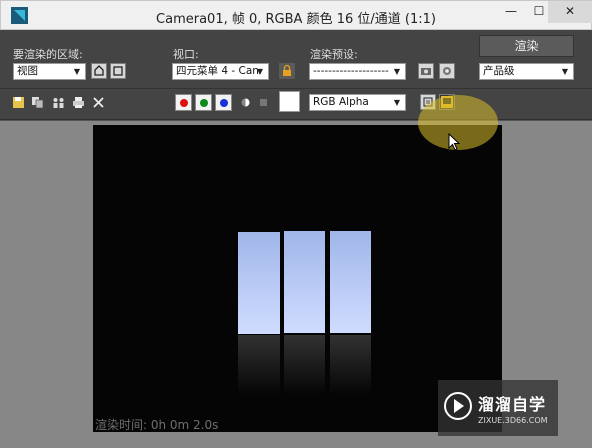  I want to click on alpha-channel-toggle, so click(245, 102).